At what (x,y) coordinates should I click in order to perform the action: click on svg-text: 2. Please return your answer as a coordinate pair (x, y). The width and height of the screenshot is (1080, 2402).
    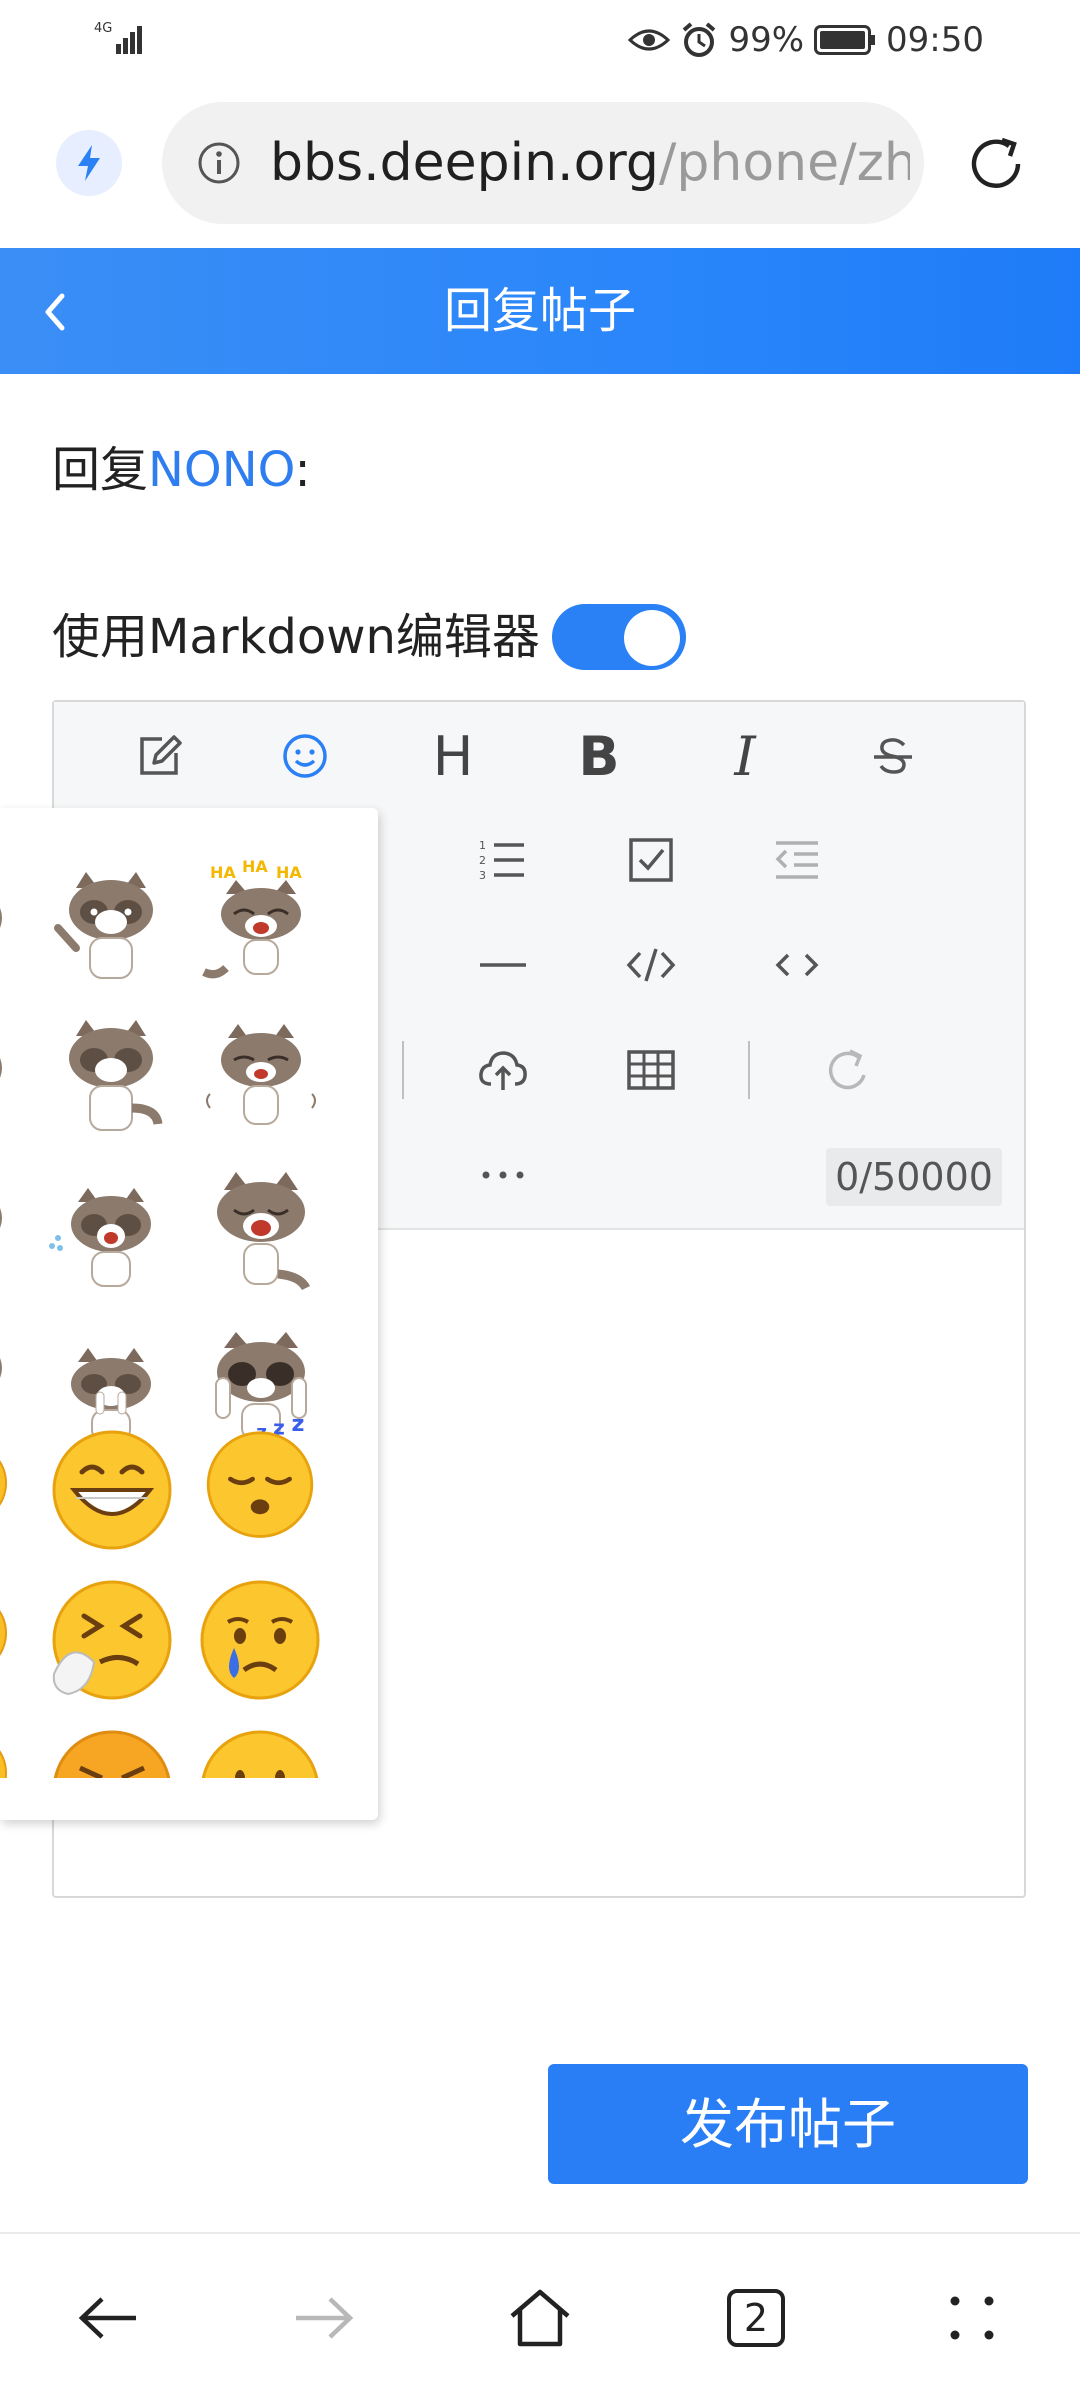
    Looking at the image, I should click on (482, 860).